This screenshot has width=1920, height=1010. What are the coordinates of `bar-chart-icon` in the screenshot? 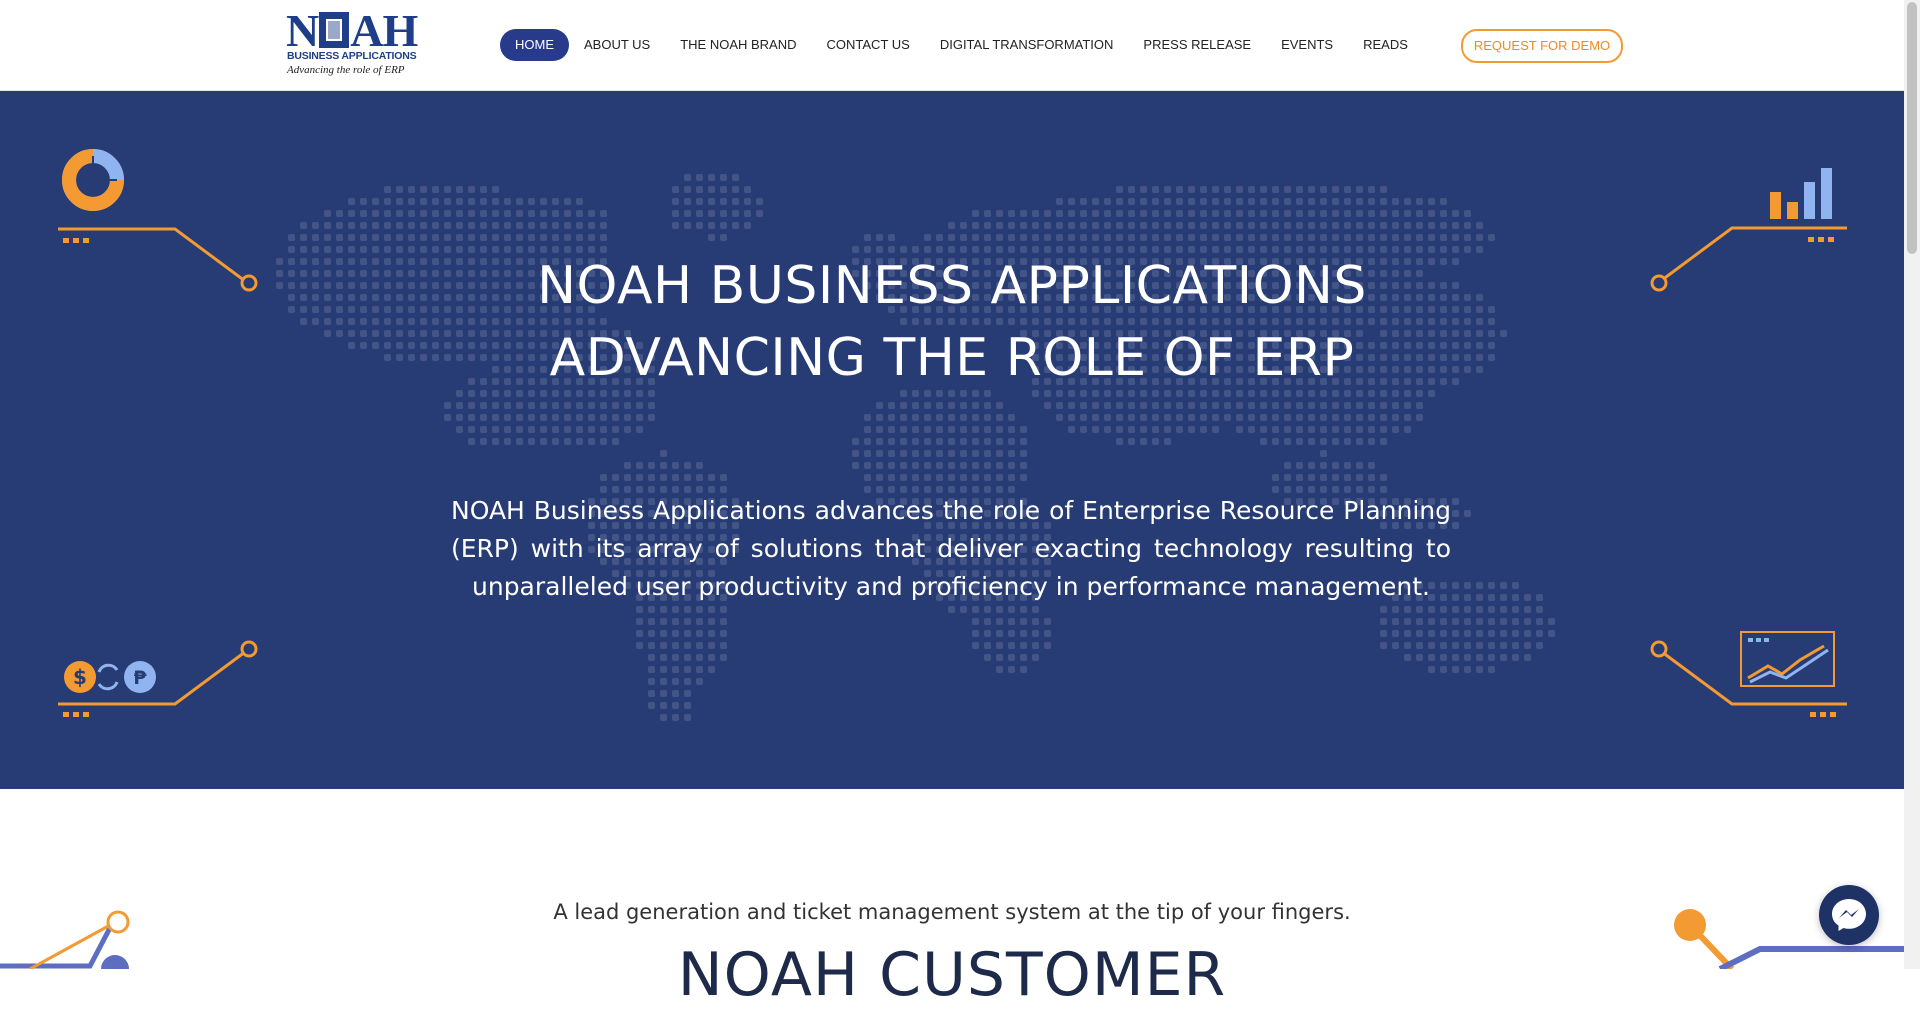 It's located at (1801, 193).